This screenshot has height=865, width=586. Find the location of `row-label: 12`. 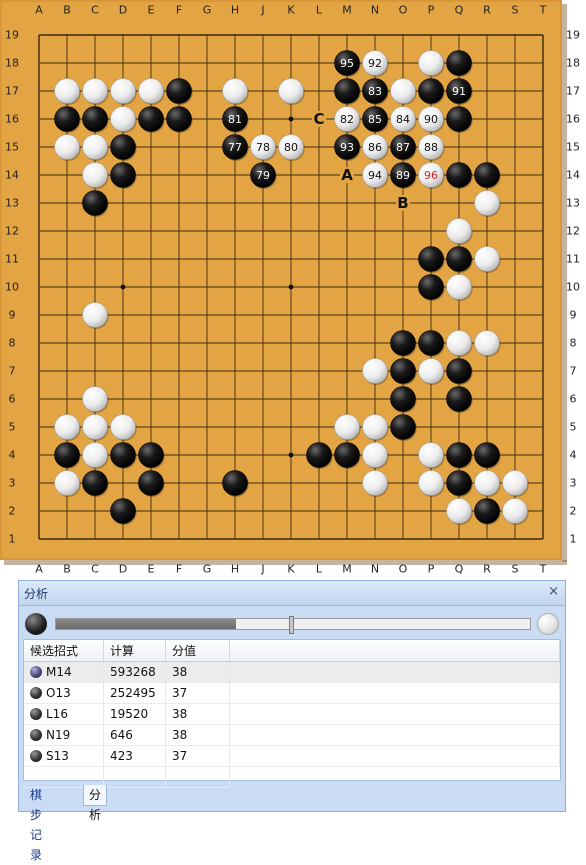

row-label: 12 is located at coordinates (12, 231).